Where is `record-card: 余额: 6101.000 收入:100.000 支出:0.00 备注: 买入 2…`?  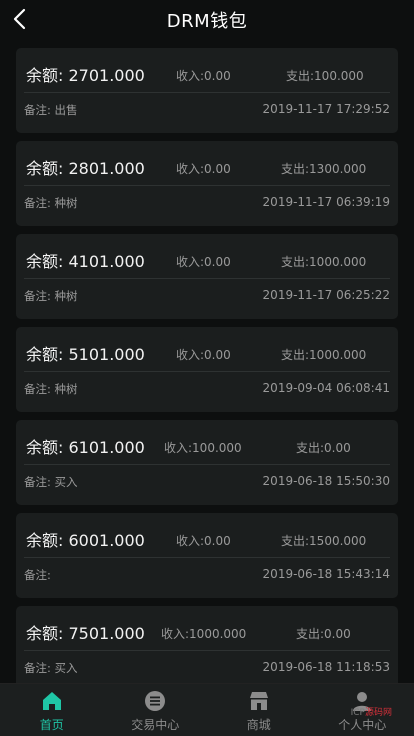
record-card: 余额: 6101.000 收入:100.000 支出:0.00 备注: 买入 2… is located at coordinates (207, 462).